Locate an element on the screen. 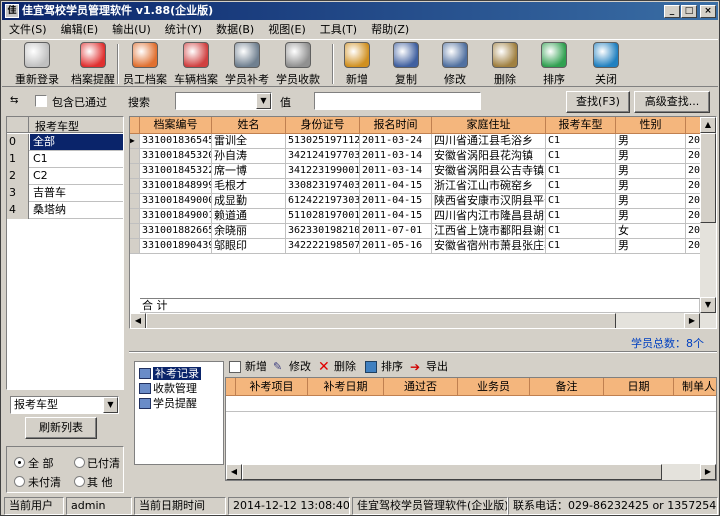 The height and width of the screenshot is (516, 720). table-cell: 5130251971121 is located at coordinates (323, 141).